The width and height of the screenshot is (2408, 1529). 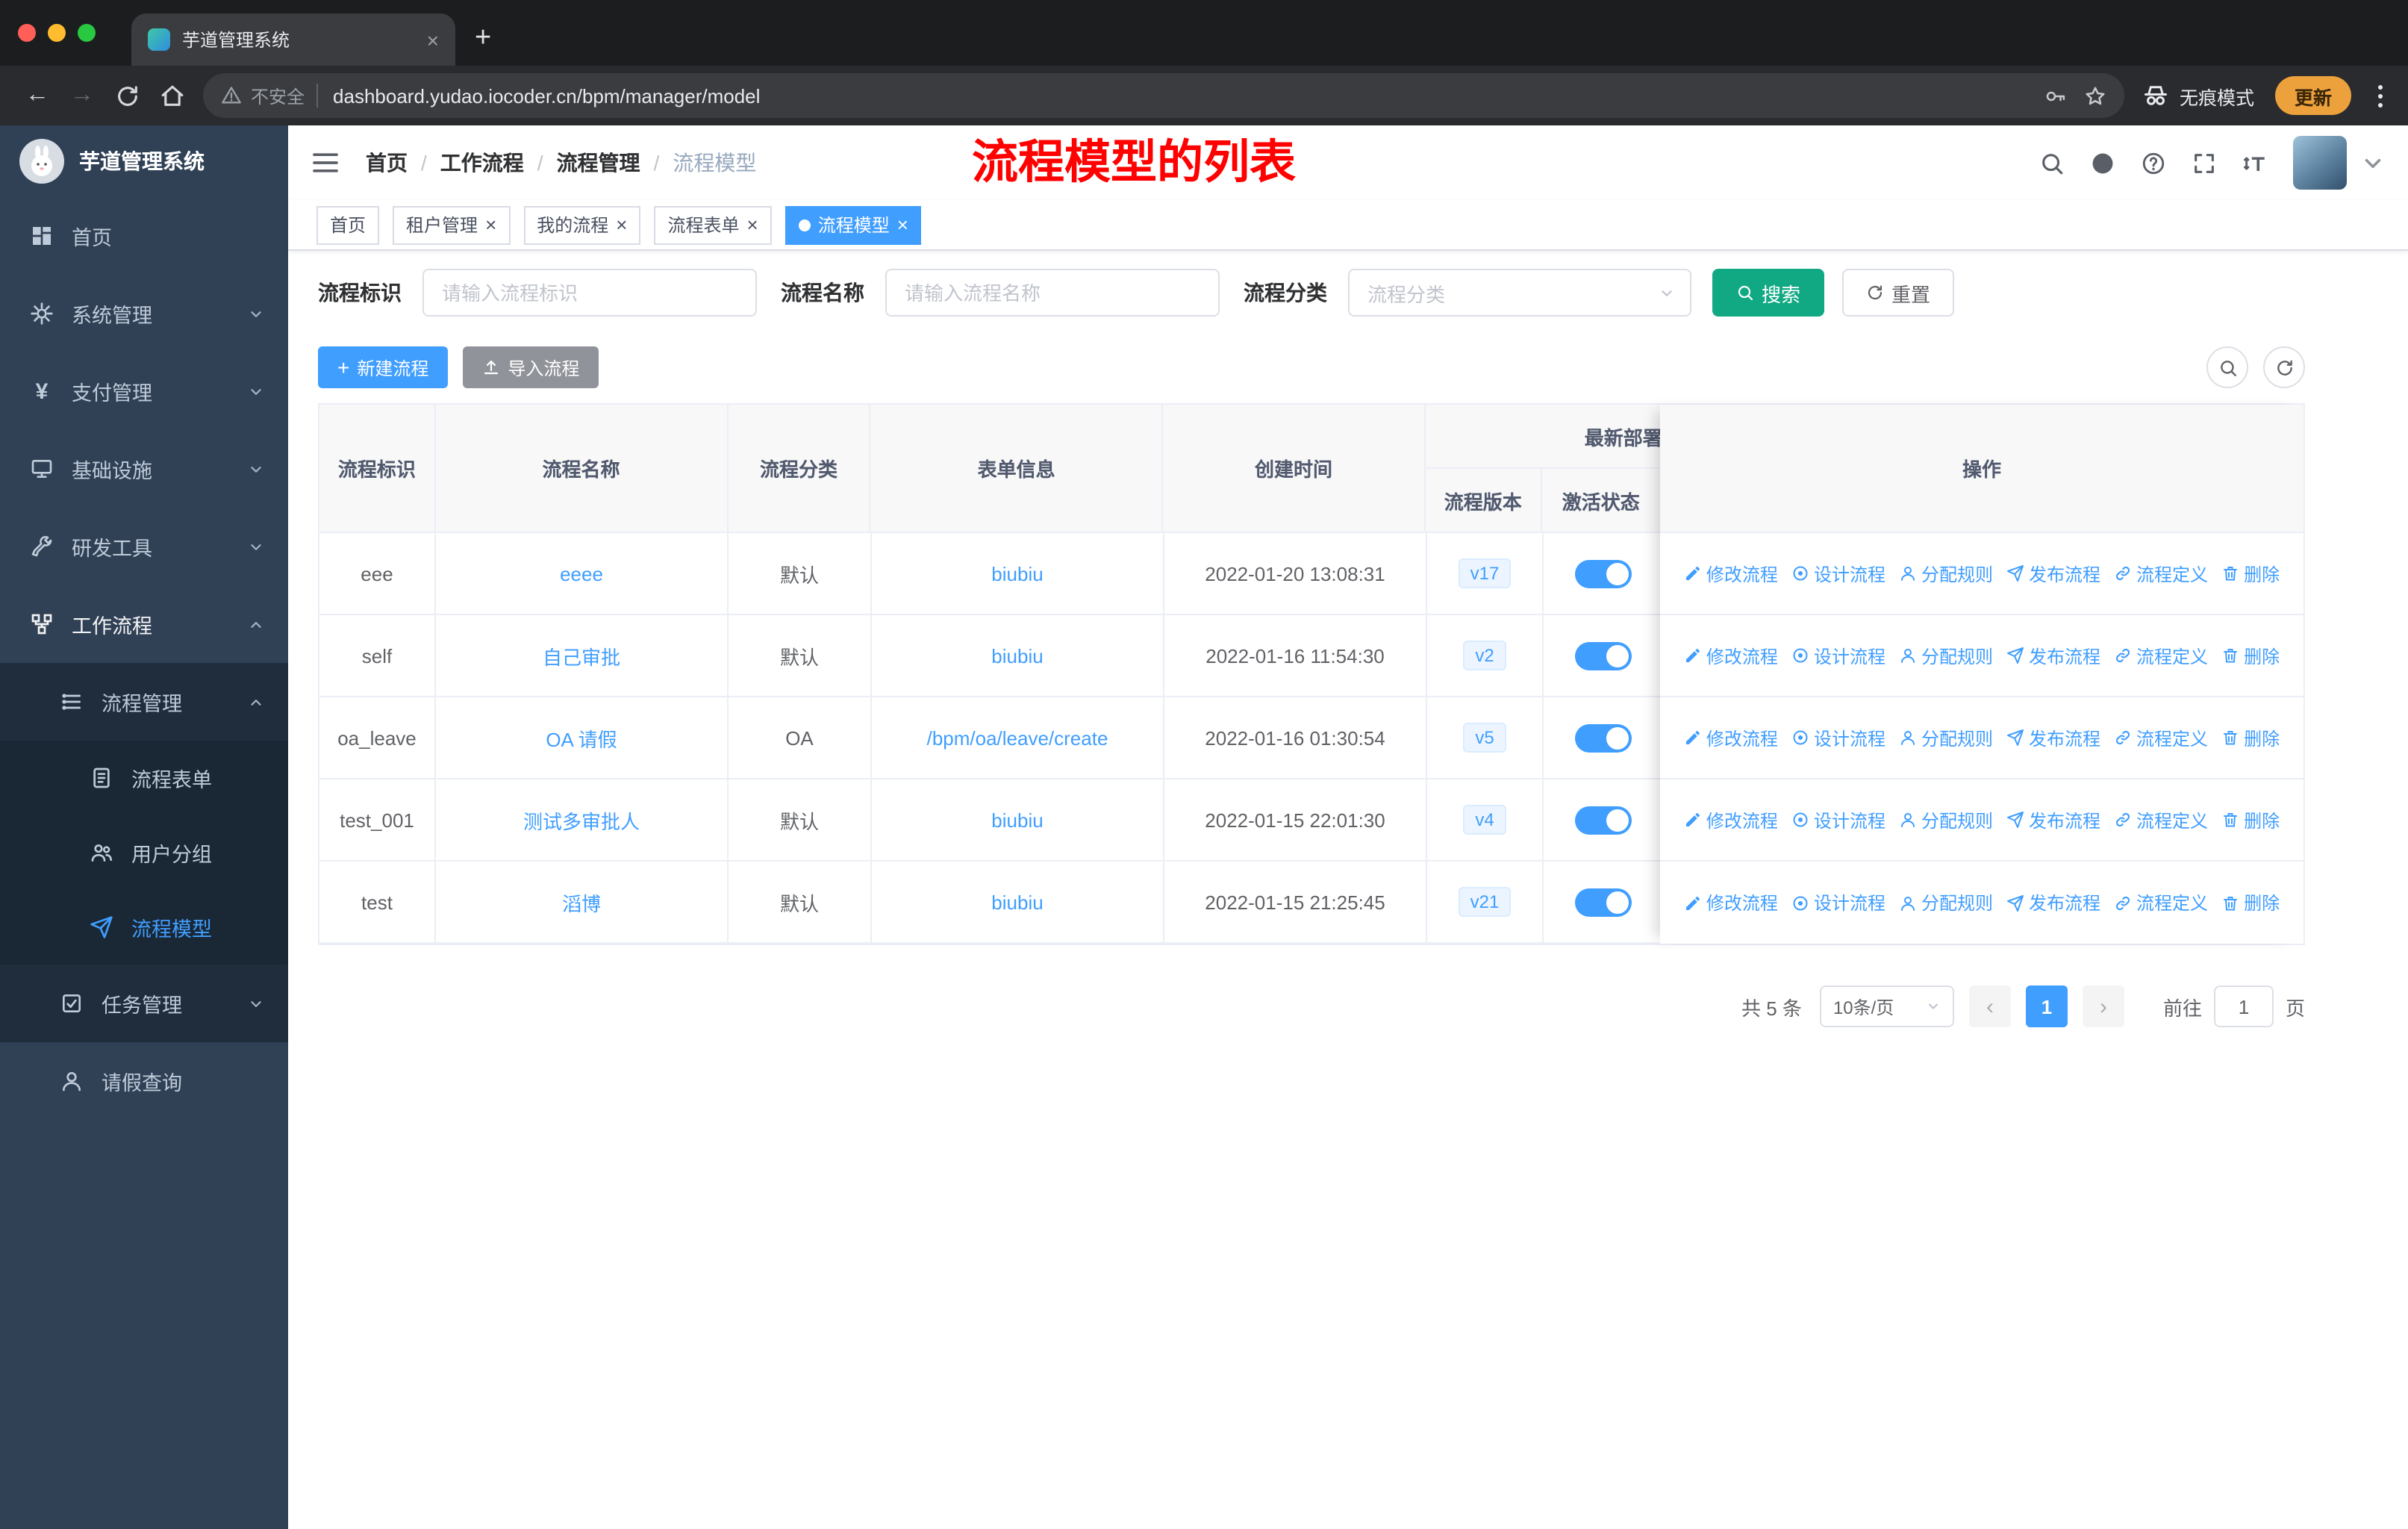 What do you see at coordinates (387, 163) in the screenshot?
I see `breadcrumb-home: 首页` at bounding box center [387, 163].